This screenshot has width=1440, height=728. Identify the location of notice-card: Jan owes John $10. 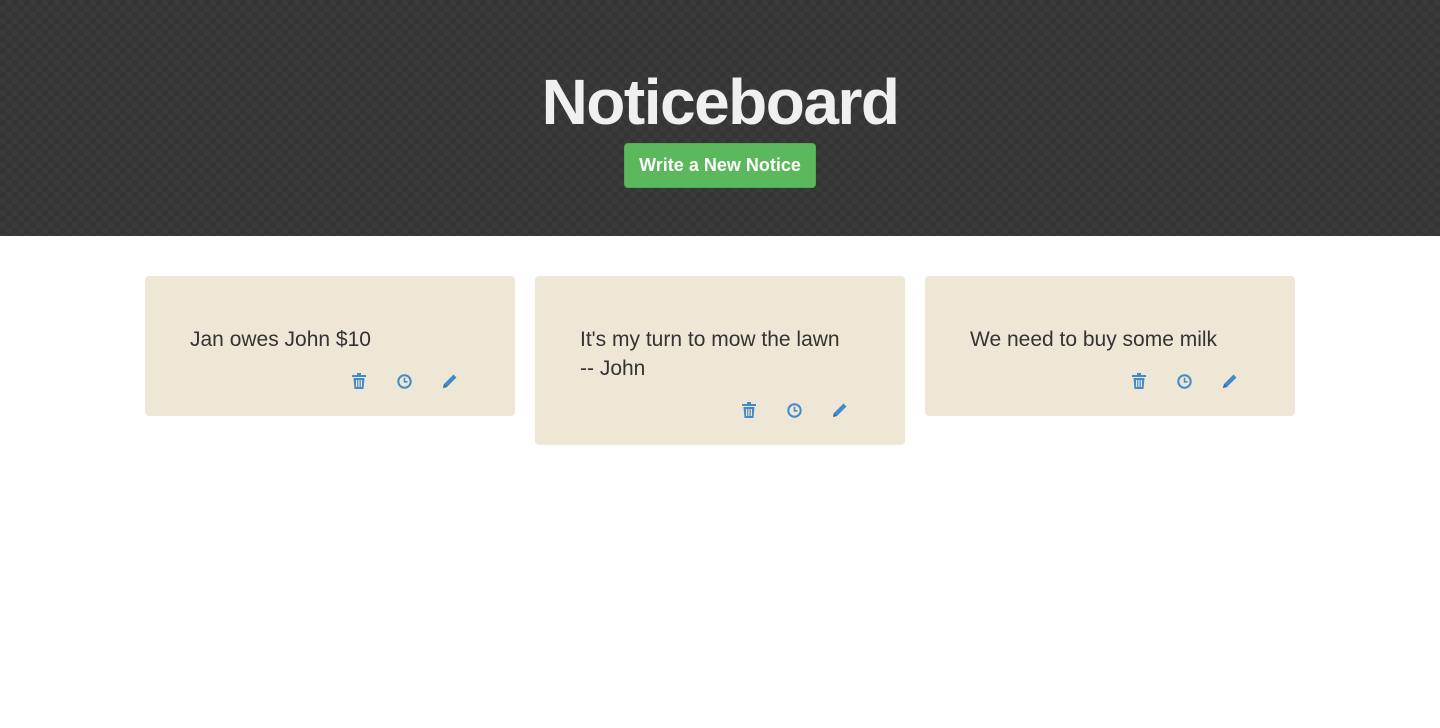
(330, 346).